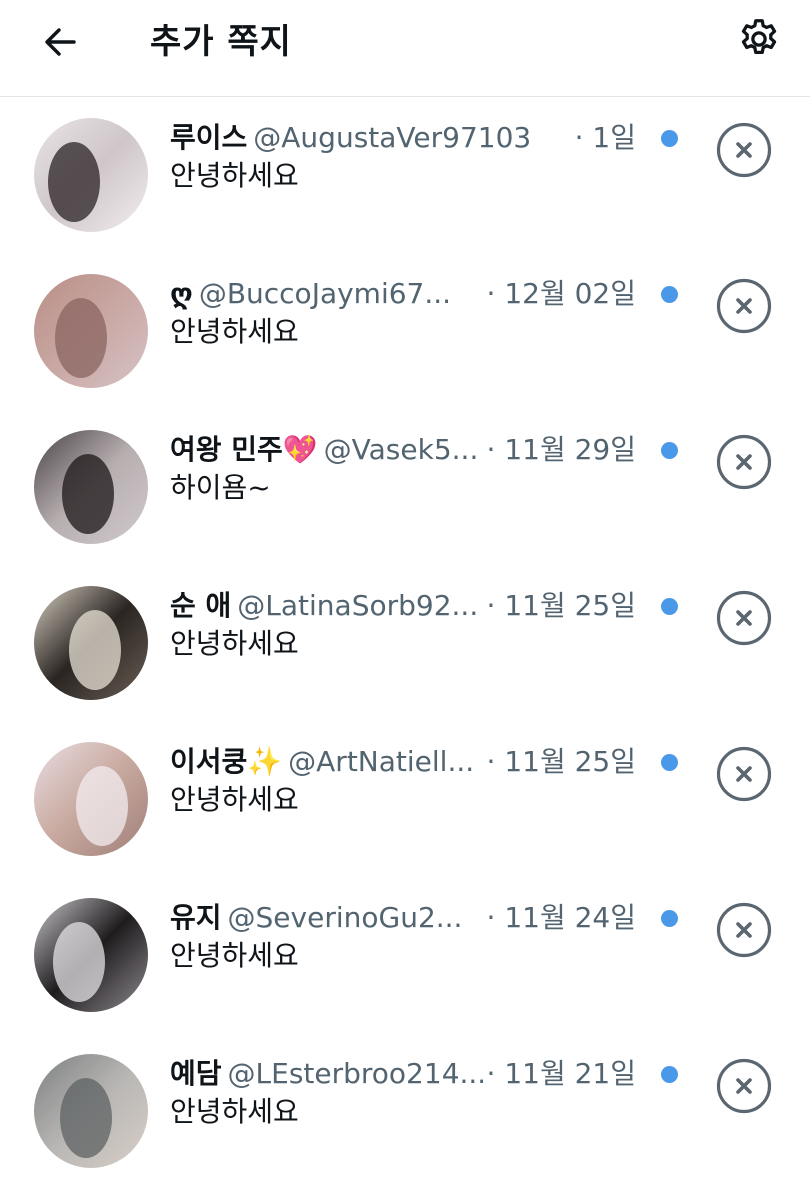  Describe the element at coordinates (196, 917) in the screenshot. I see `sender-name: 유지` at that location.